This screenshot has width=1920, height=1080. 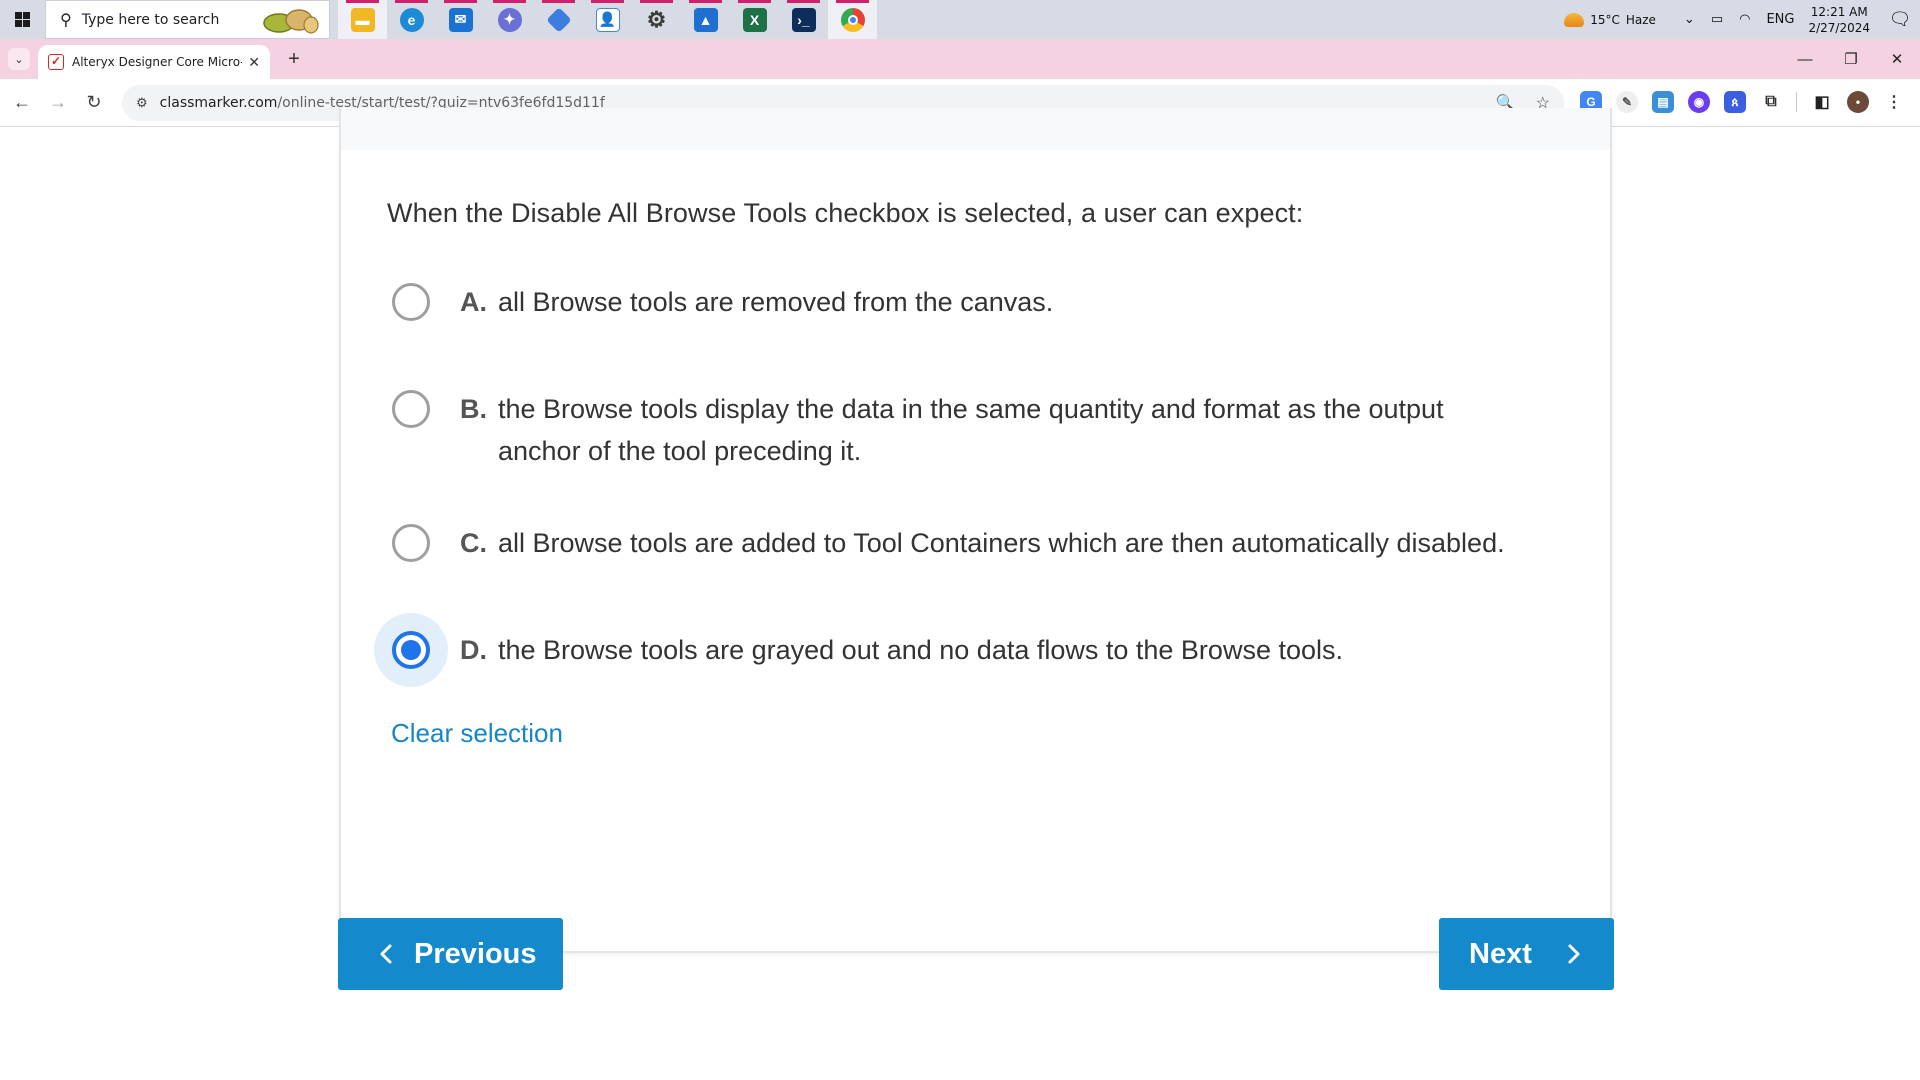 I want to click on taskbar-app-excel: X, so click(x=754, y=19).